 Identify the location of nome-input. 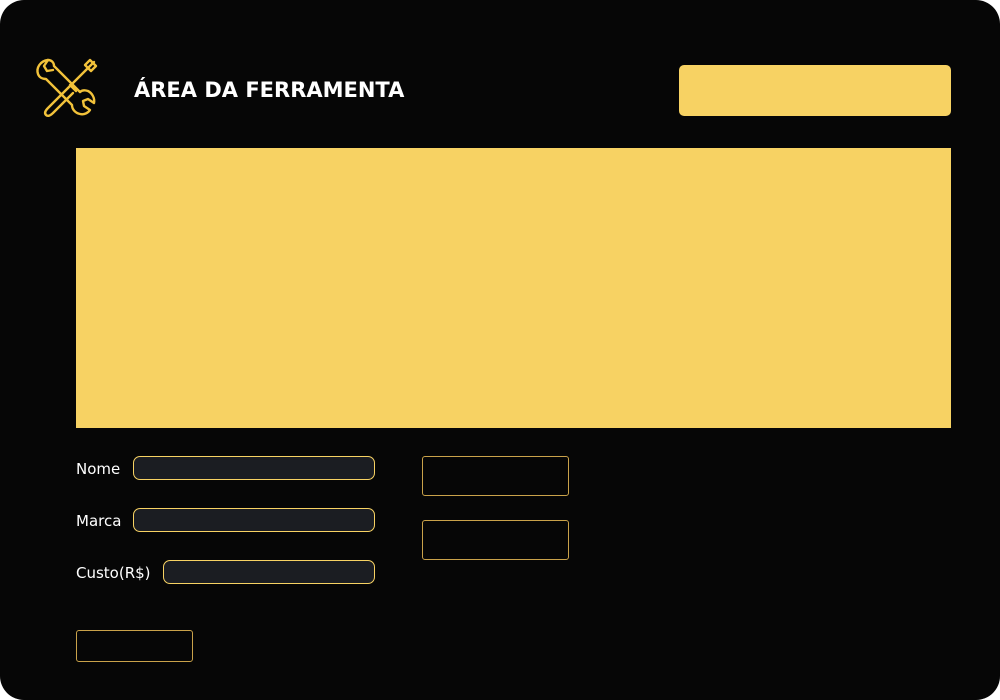
(254, 468).